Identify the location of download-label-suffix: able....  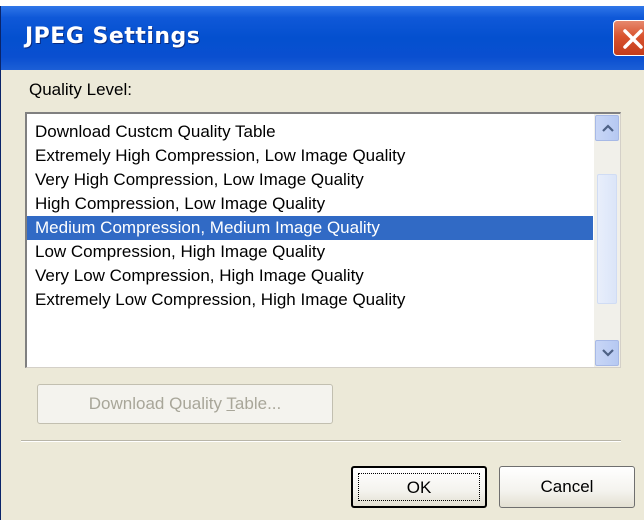
(258, 403).